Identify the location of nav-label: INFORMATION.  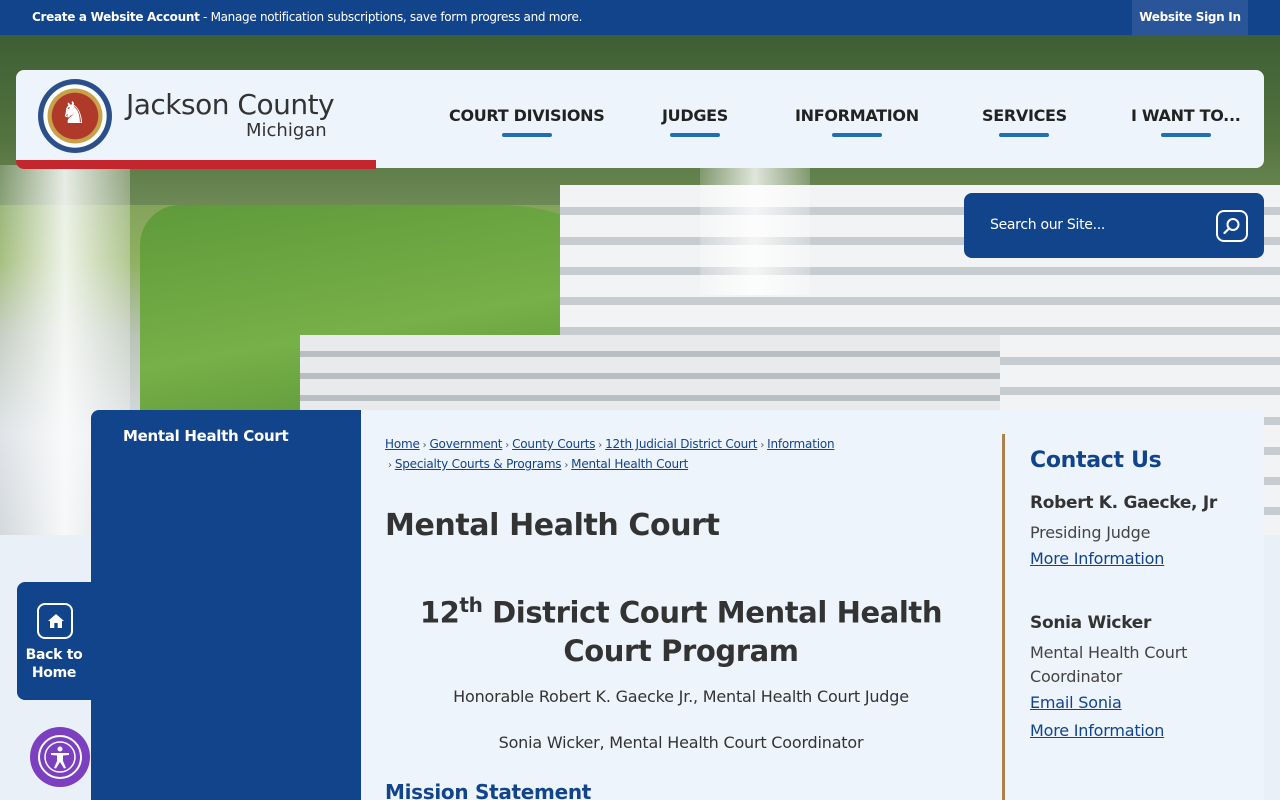
(857, 115).